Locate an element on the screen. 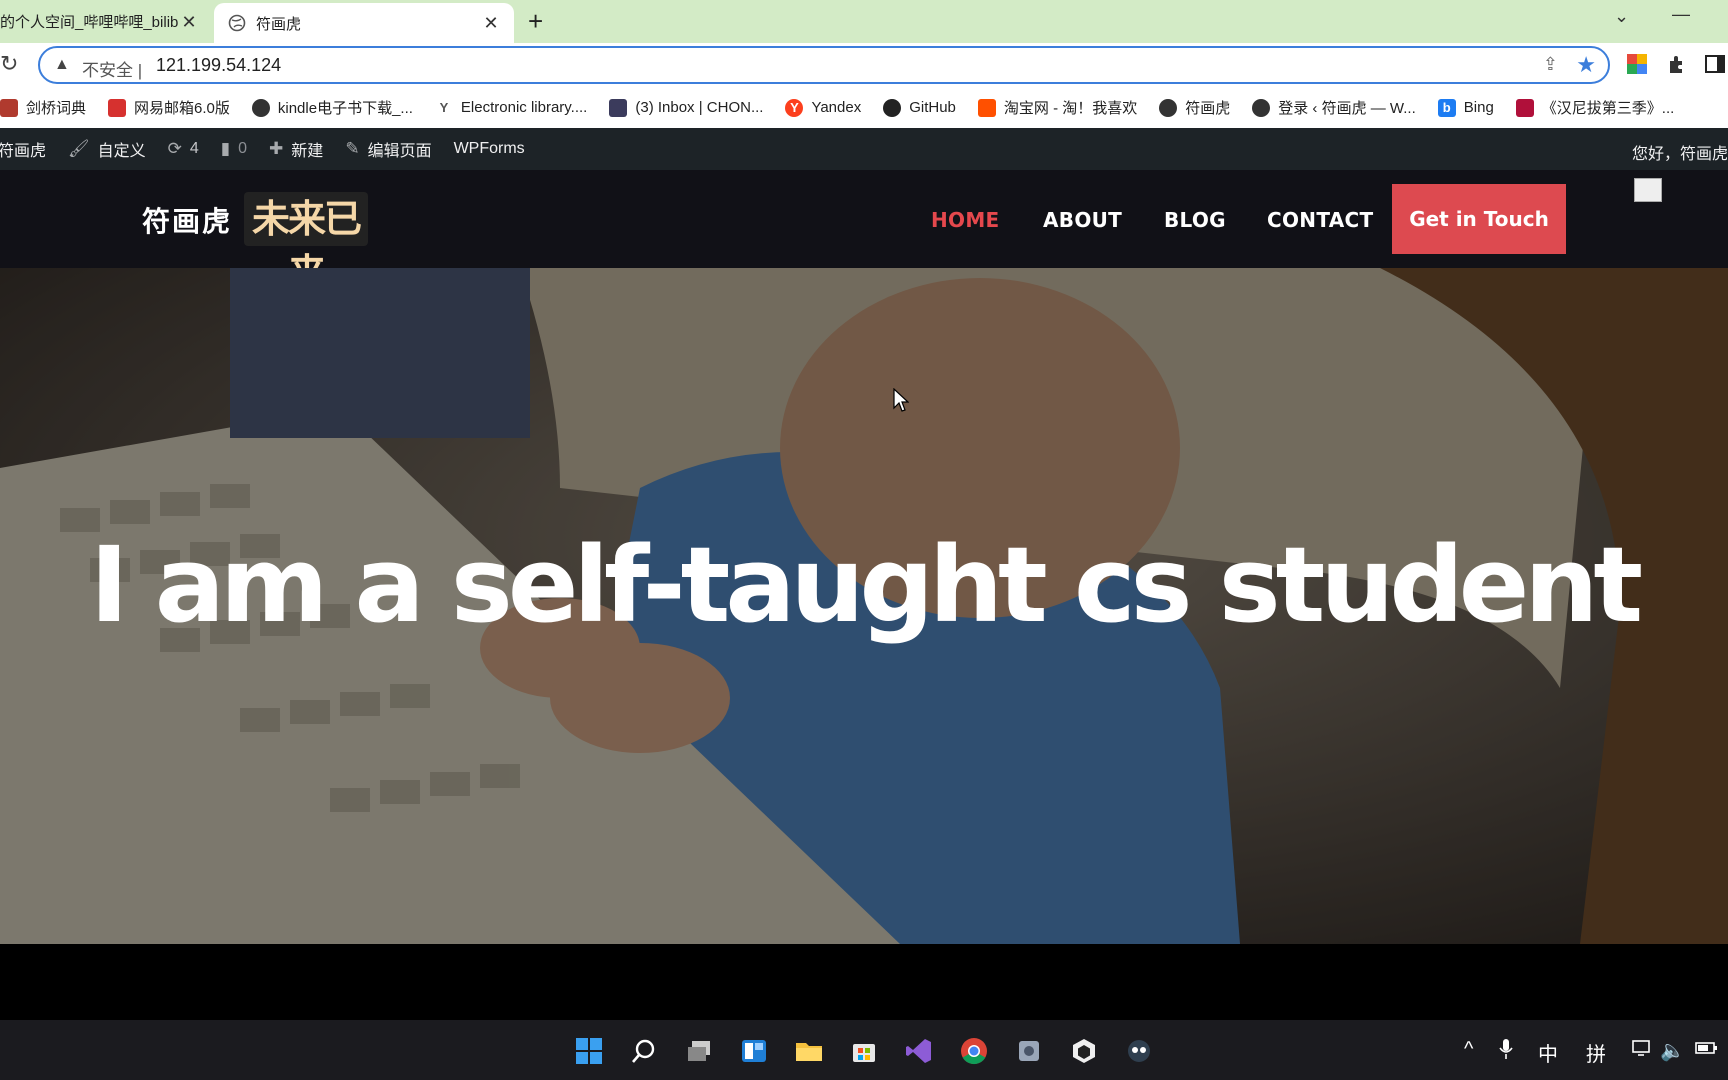 This screenshot has height=1080, width=1728. wp-new-link: ✚ 新建 is located at coordinates (296, 149).